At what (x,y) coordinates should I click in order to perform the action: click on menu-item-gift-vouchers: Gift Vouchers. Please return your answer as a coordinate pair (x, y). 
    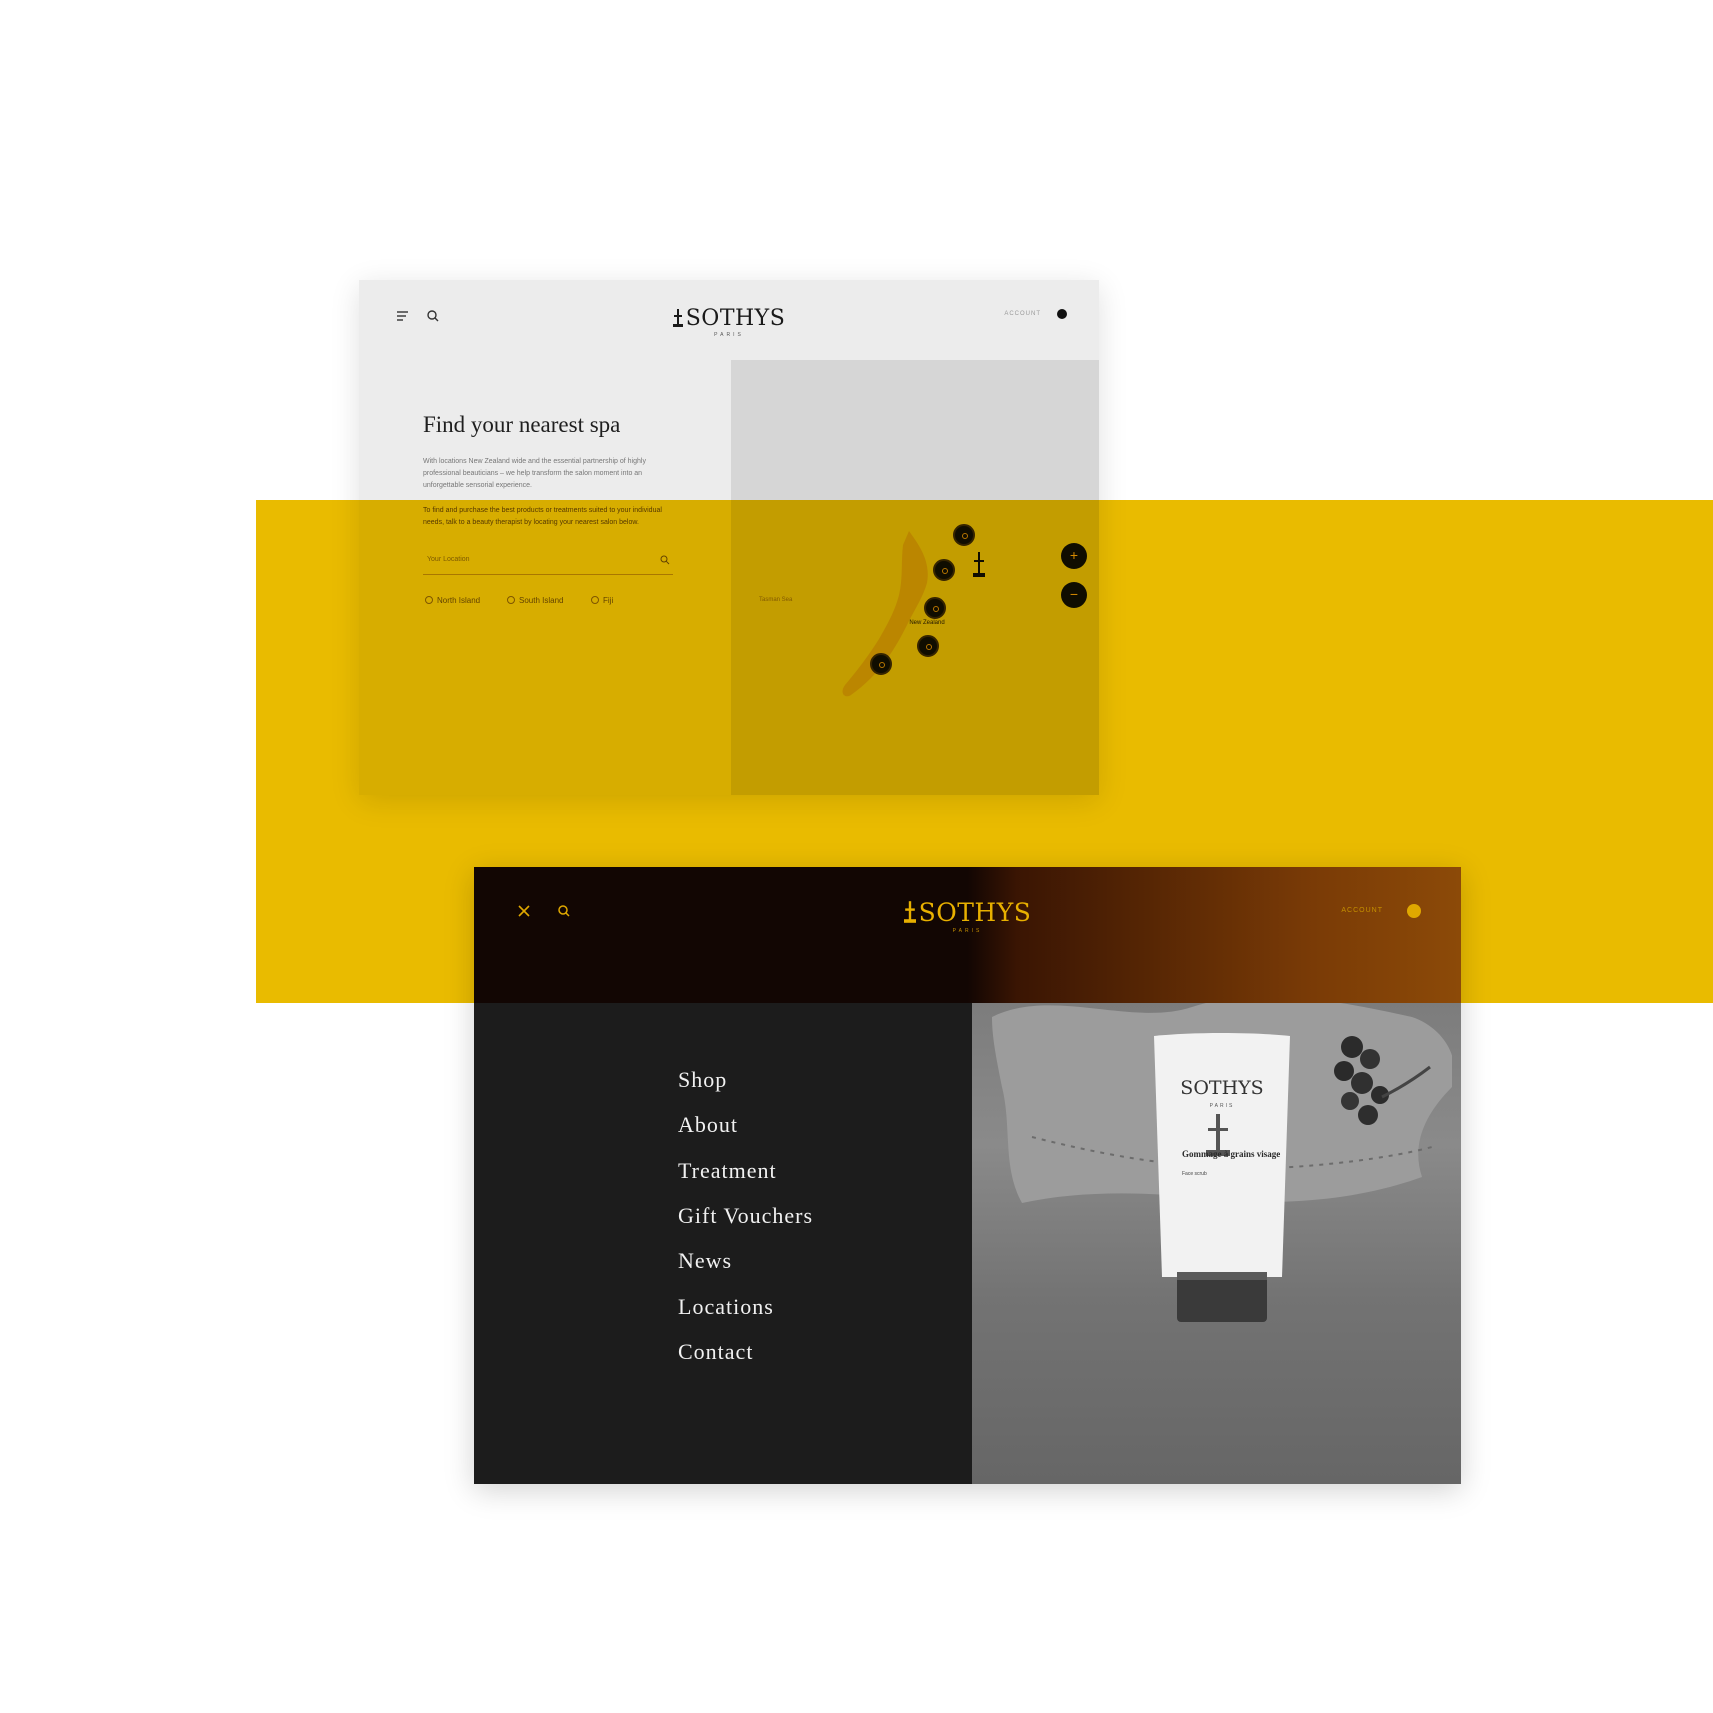
    Looking at the image, I should click on (745, 1216).